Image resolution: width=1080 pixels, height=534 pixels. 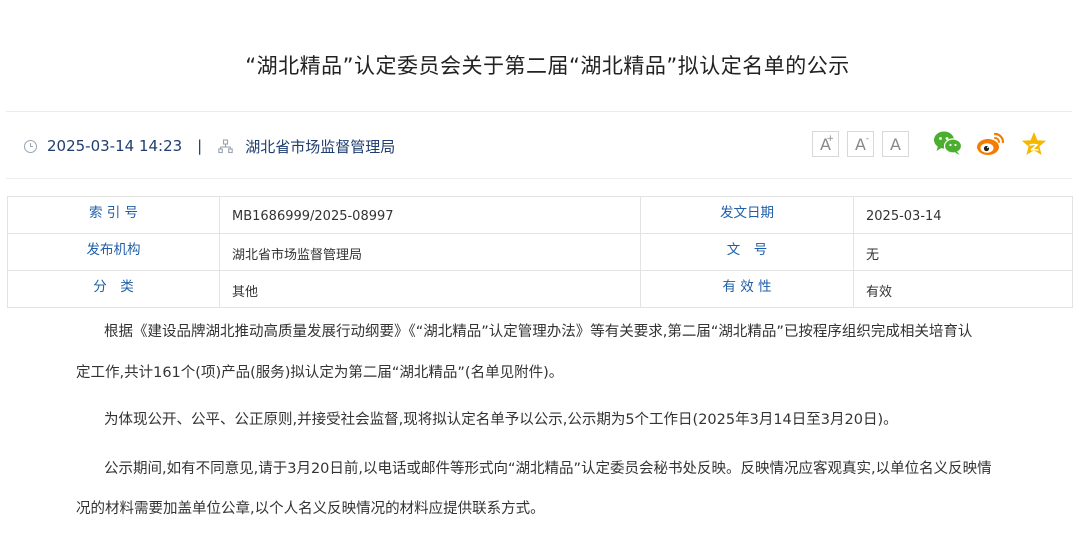 What do you see at coordinates (547, 66) in the screenshot?
I see `page-title: “湖北精品”认定委员会关于第二届“湖北精品”拟认定名单的公示` at bounding box center [547, 66].